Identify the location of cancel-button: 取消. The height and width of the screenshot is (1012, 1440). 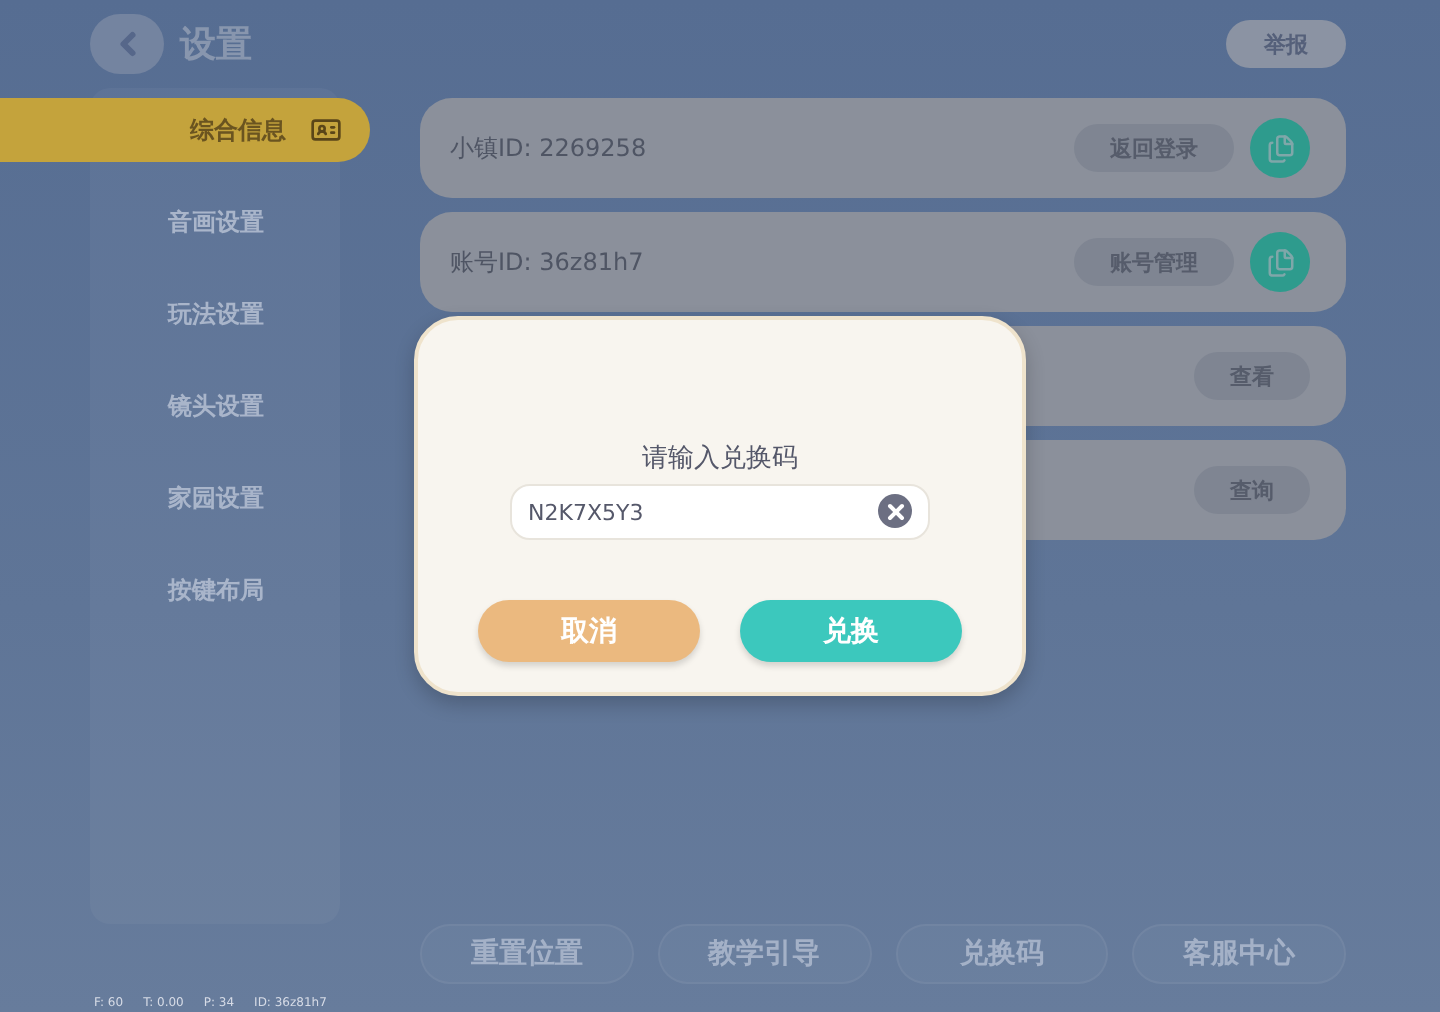
(589, 631).